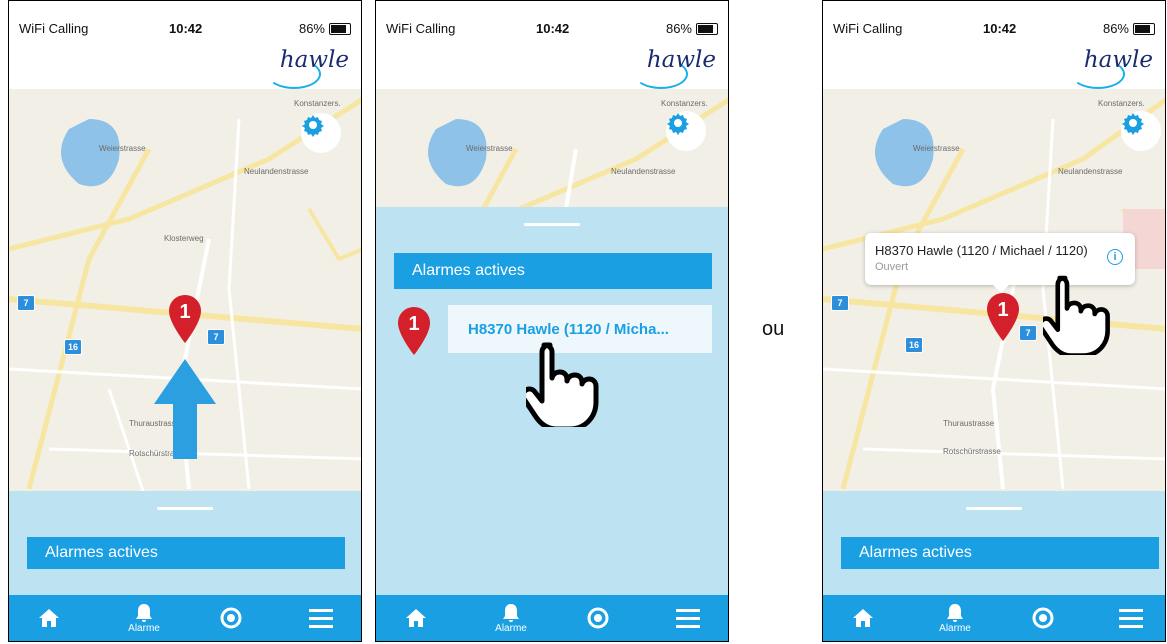  I want to click on separator-or-label: ou, so click(773, 329).